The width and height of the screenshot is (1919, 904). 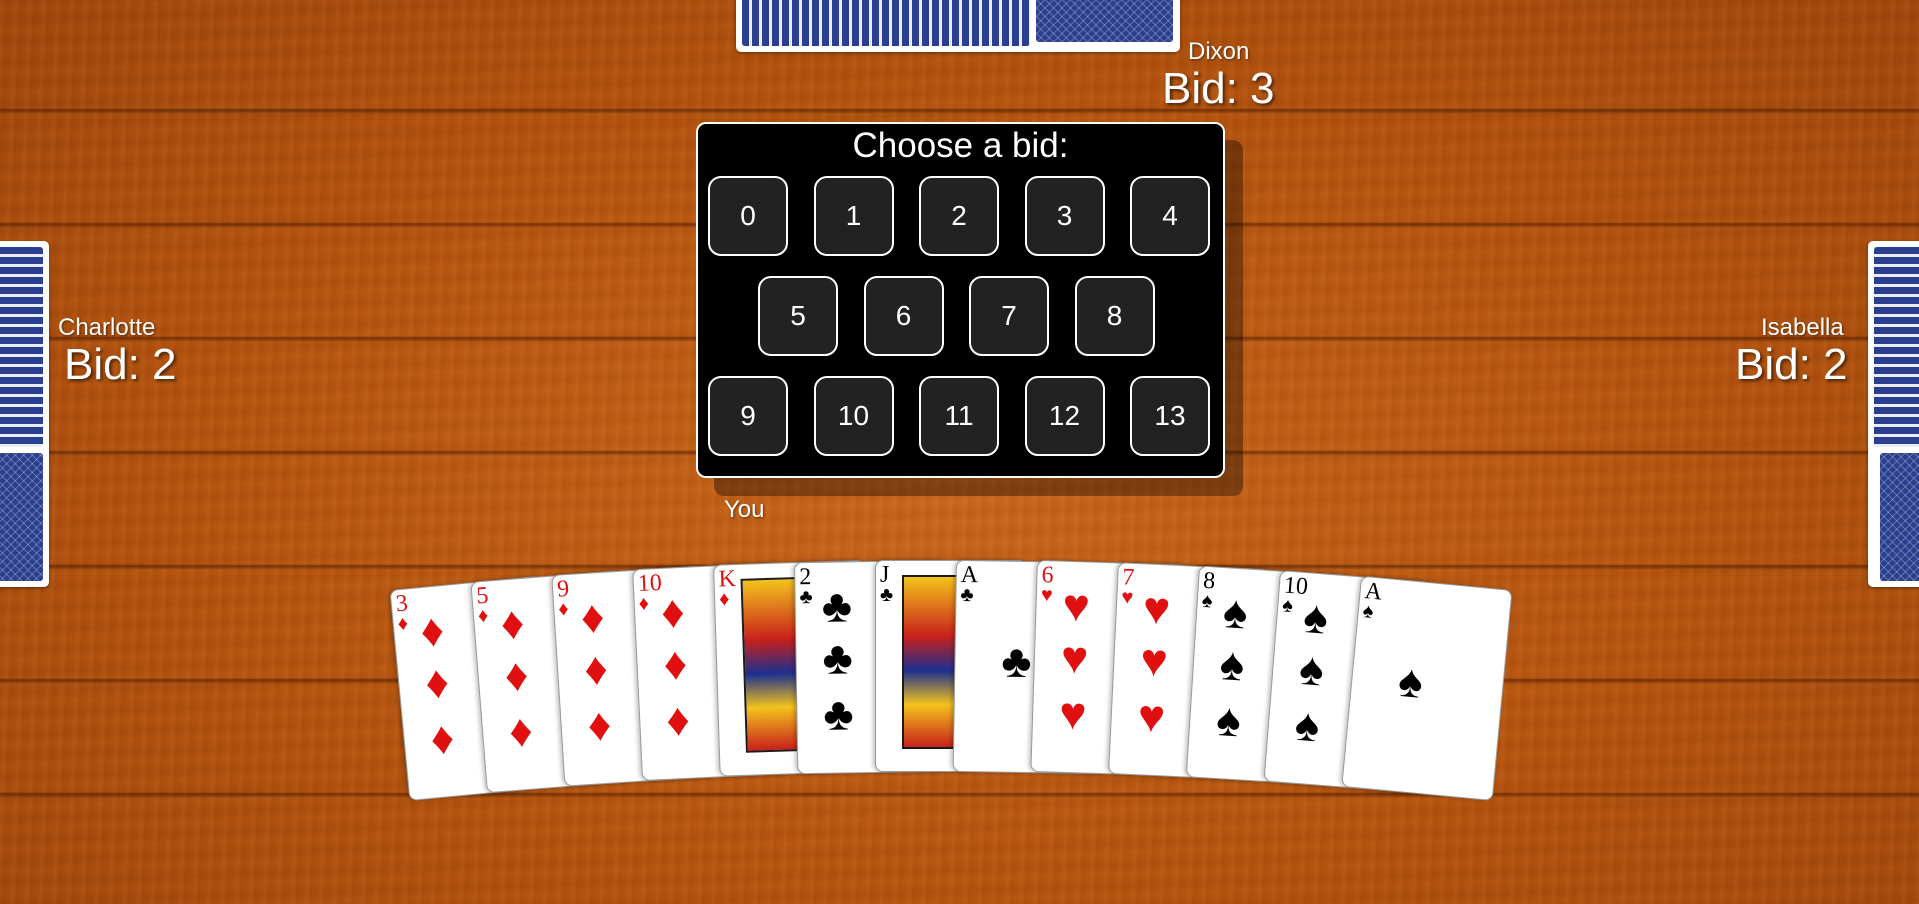 What do you see at coordinates (853, 416) in the screenshot?
I see `bid-option-10: 10` at bounding box center [853, 416].